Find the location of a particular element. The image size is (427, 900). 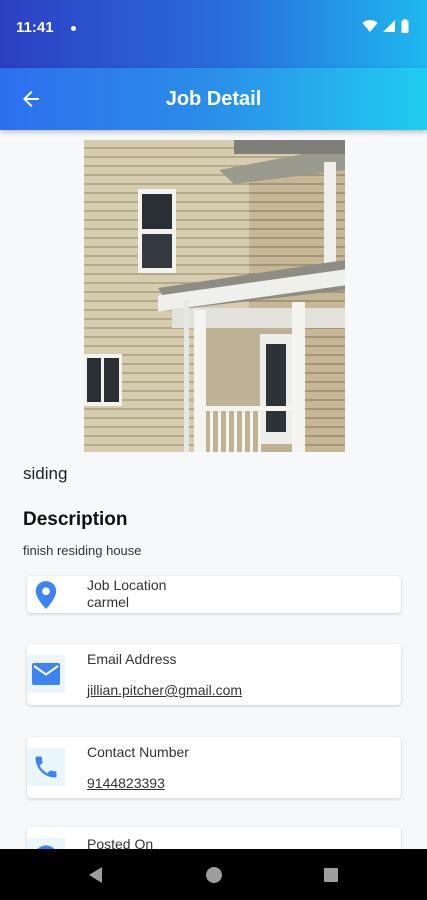

cell-signal-icon is located at coordinates (389, 26).